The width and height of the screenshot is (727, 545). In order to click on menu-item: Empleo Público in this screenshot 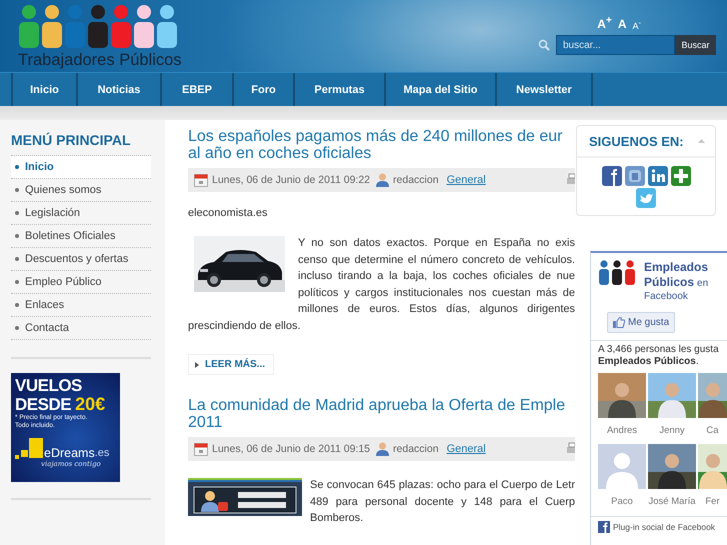, I will do `click(81, 282)`.